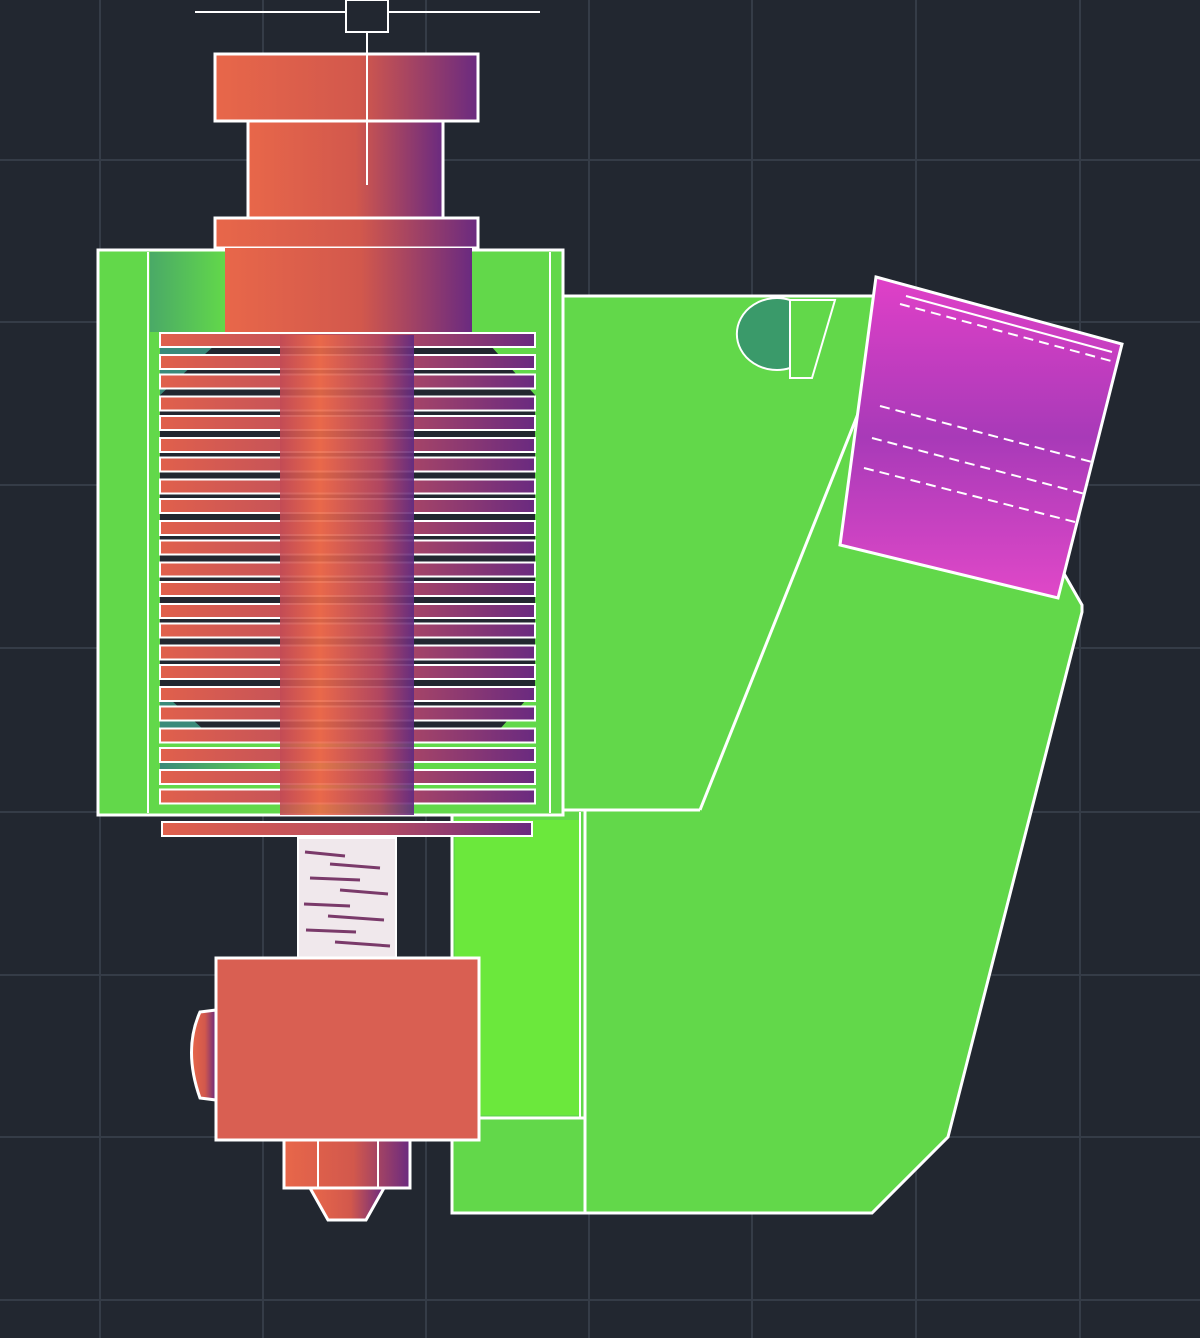 The image size is (1200, 1338). What do you see at coordinates (347, 898) in the screenshot?
I see `heat-break` at bounding box center [347, 898].